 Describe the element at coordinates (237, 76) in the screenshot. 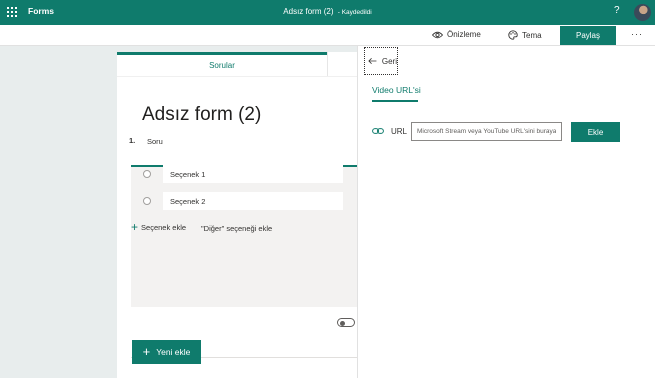

I see `tab-bar-border` at that location.